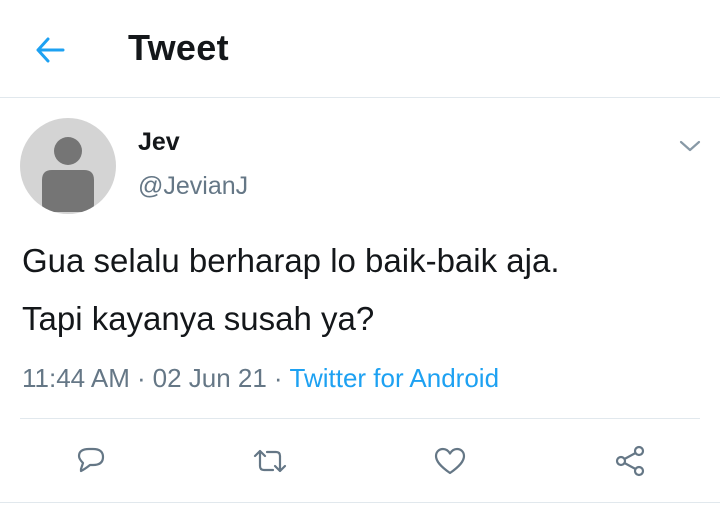  I want to click on default-avatar-icon, so click(68, 174).